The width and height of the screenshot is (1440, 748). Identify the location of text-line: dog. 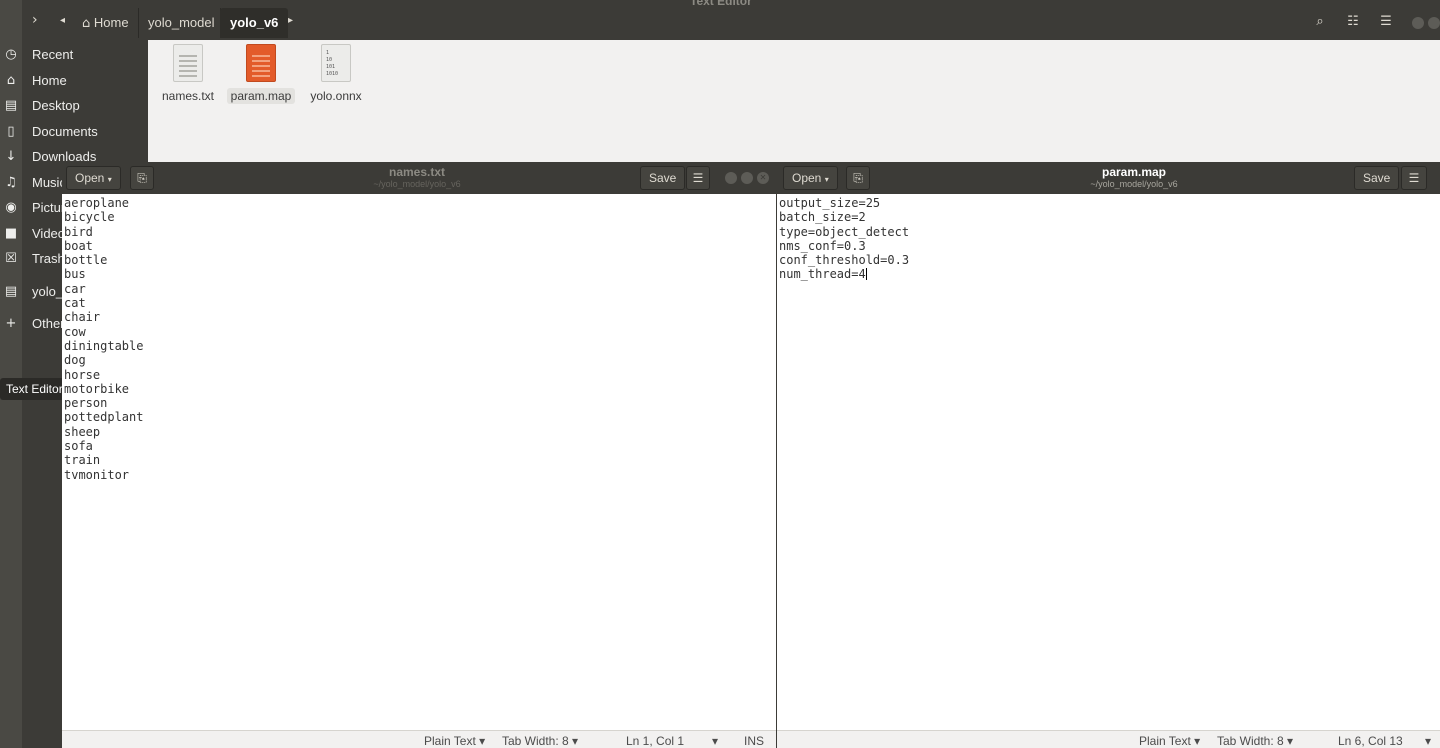
(75, 360).